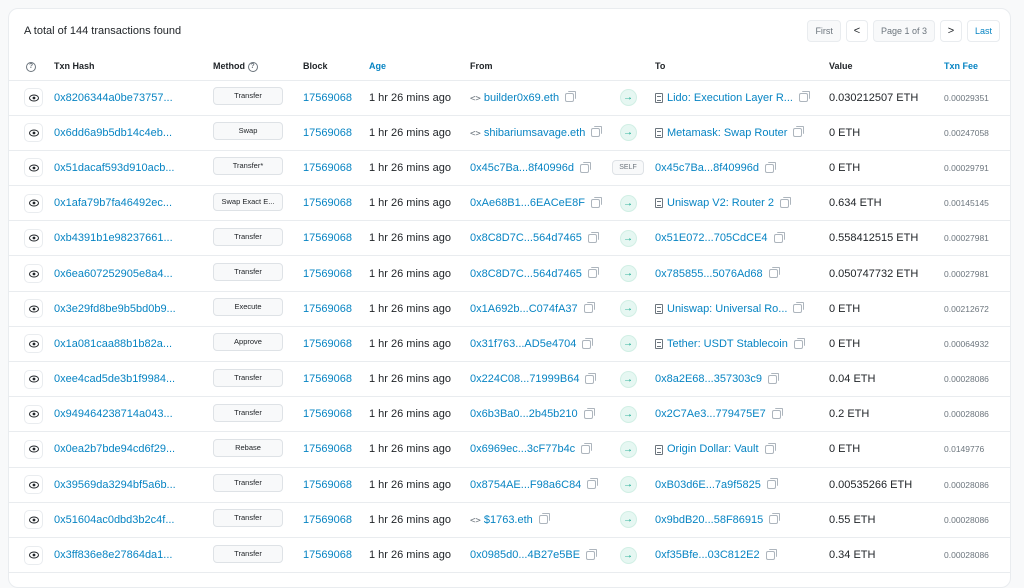 The image size is (1024, 588). I want to click on from-address-link: 0x45c7Ba...8f40996d, so click(522, 168).